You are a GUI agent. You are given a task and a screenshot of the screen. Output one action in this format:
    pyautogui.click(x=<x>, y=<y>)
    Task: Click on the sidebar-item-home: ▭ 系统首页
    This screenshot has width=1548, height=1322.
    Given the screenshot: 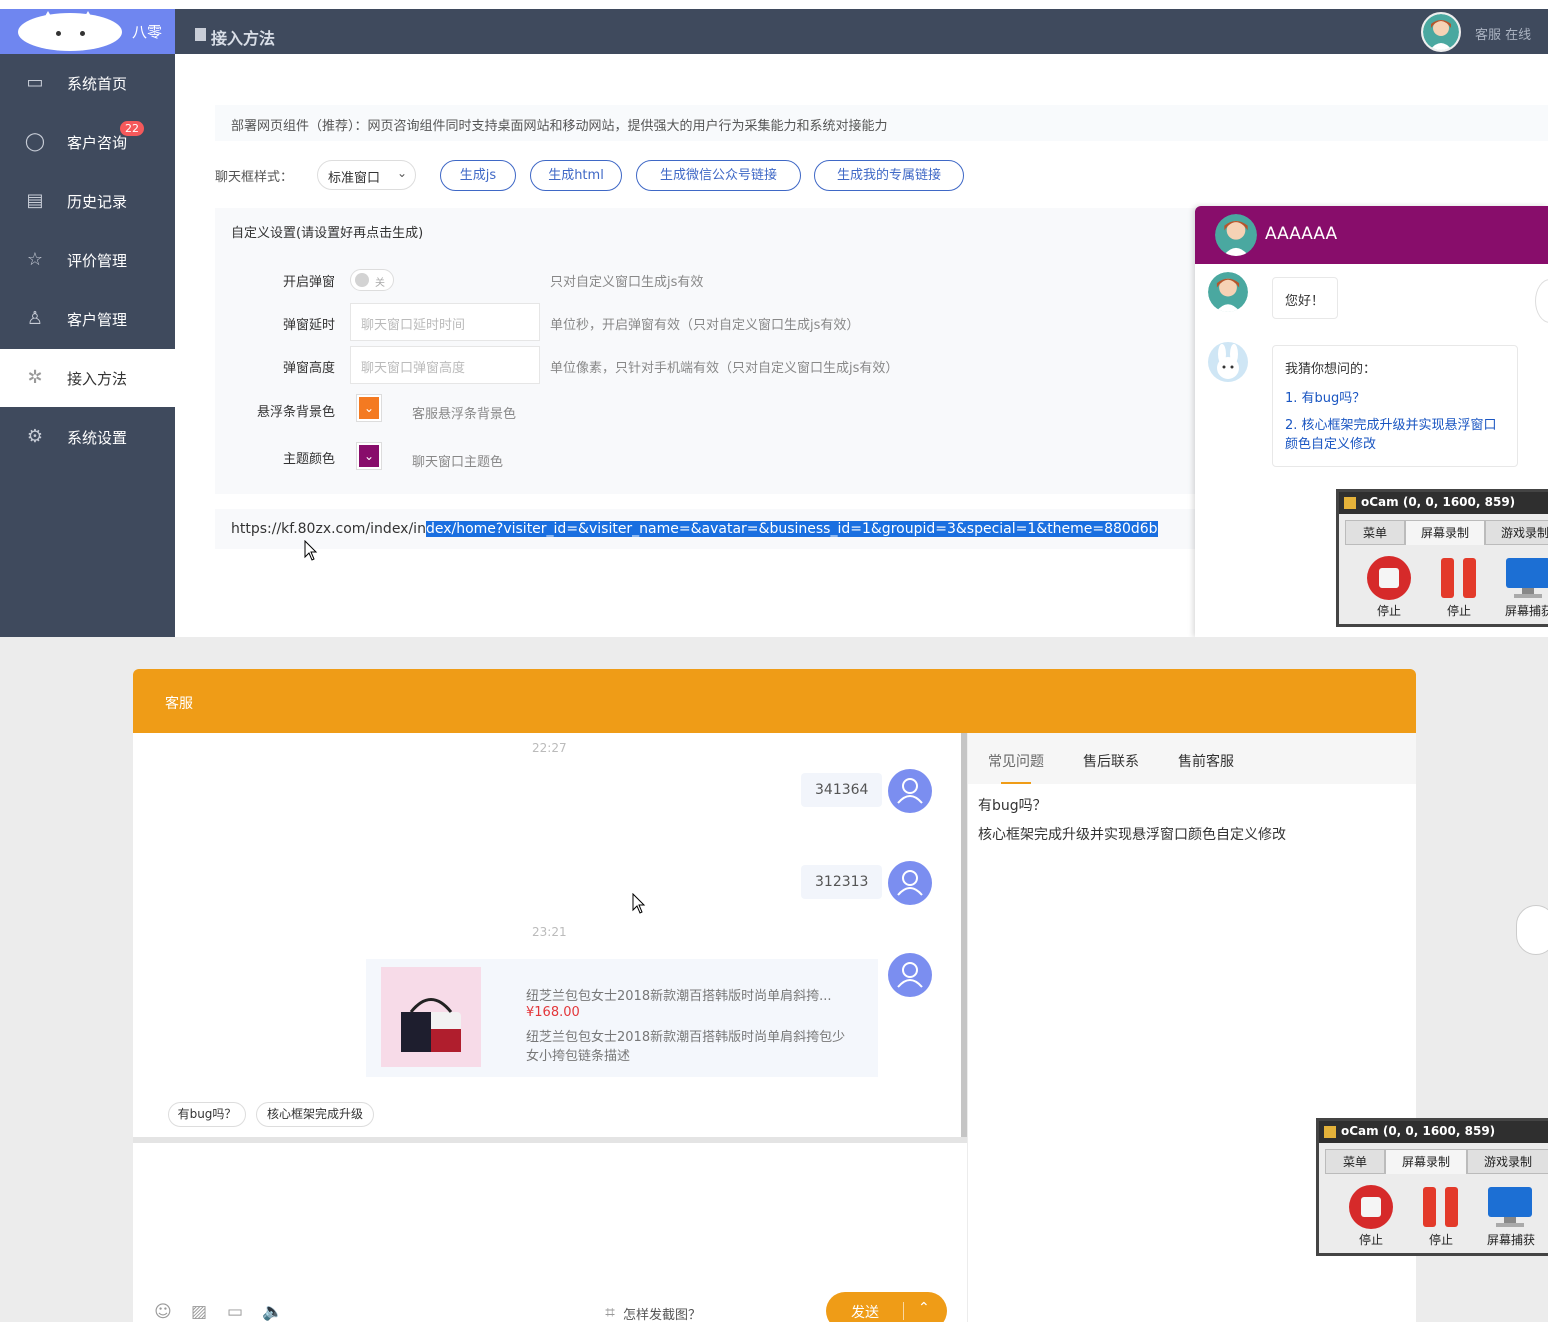 What is the action you would take?
    pyautogui.click(x=87, y=83)
    